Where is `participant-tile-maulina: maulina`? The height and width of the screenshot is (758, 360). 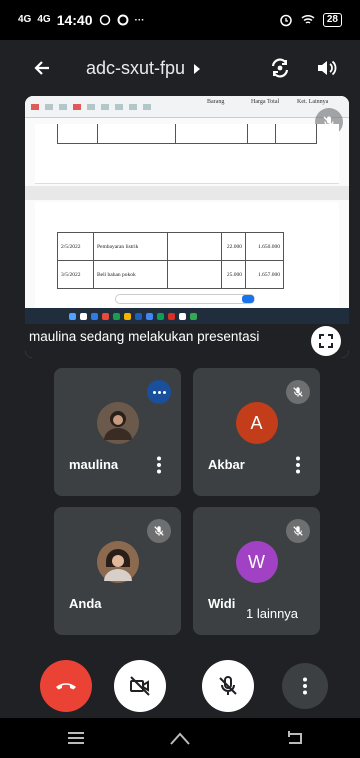 participant-tile-maulina: maulina is located at coordinates (117, 432).